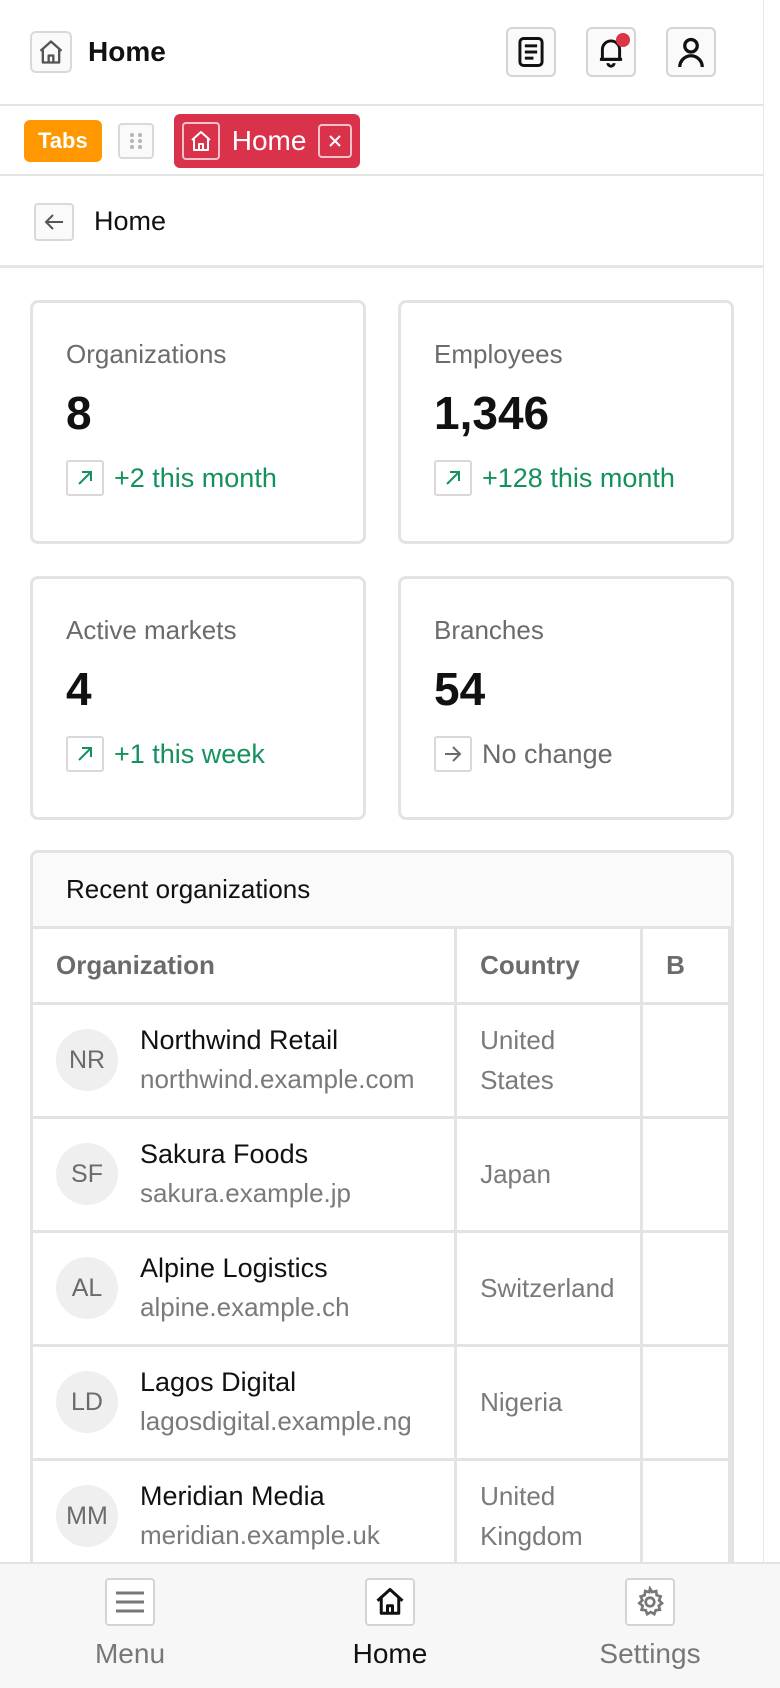 This screenshot has height=1688, width=780. What do you see at coordinates (245, 1268) in the screenshot?
I see `organization-name: Alpine Logistics` at bounding box center [245, 1268].